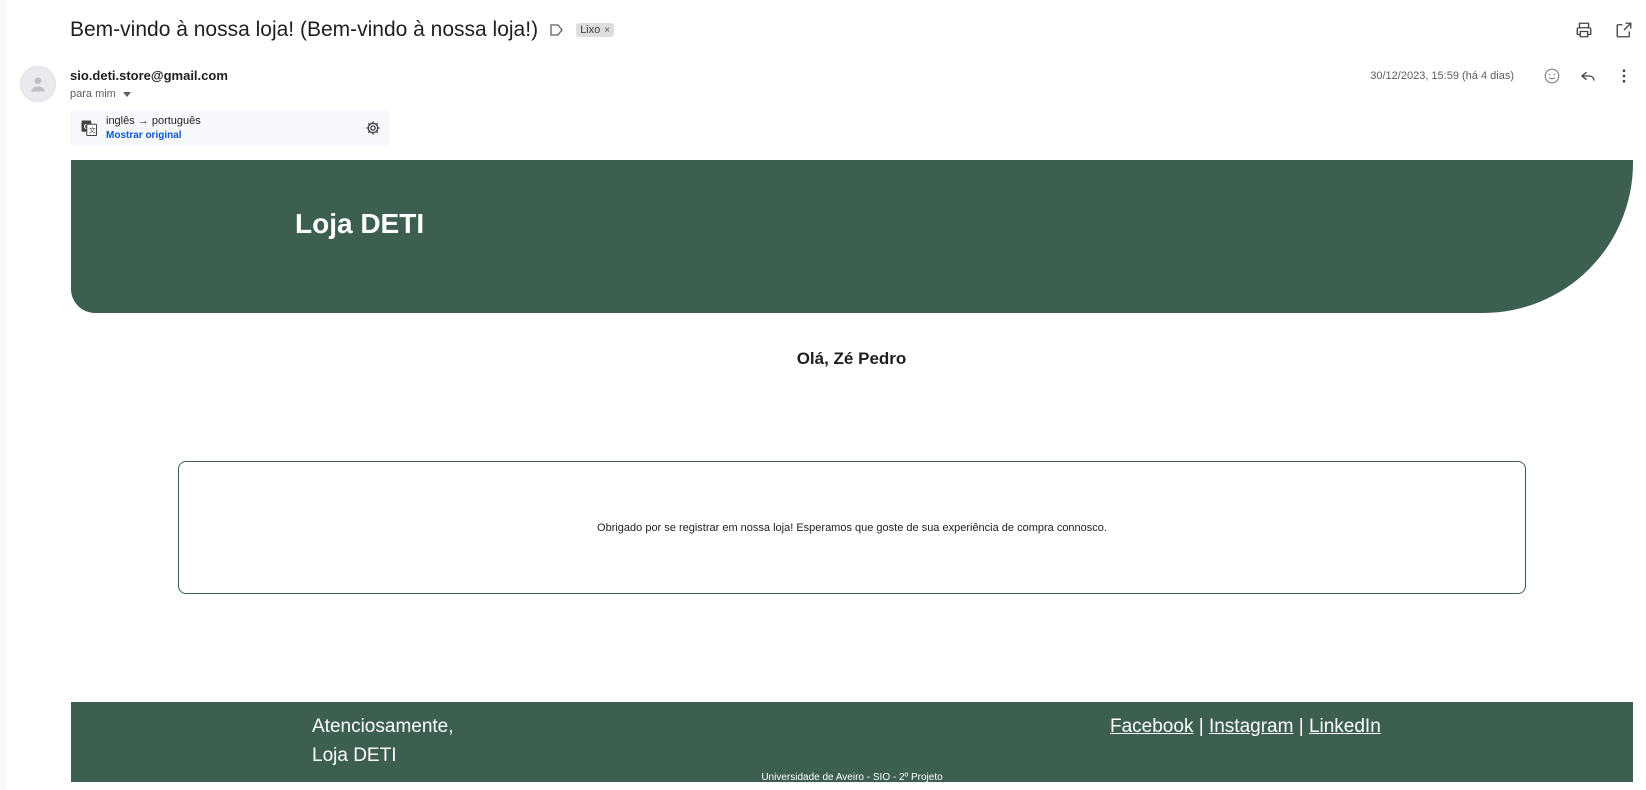  I want to click on left-strip, so click(3, 395).